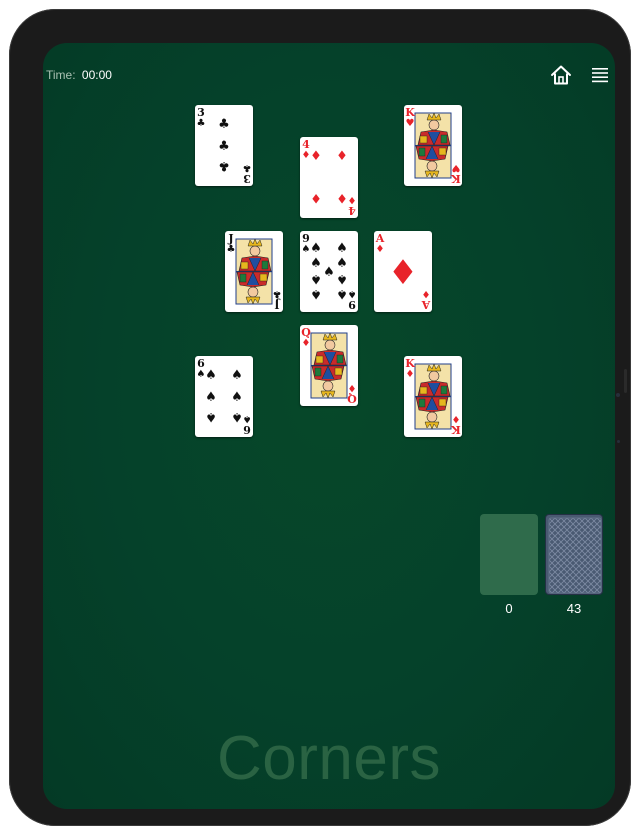  I want to click on card-face: K♥K♥, so click(433, 145).